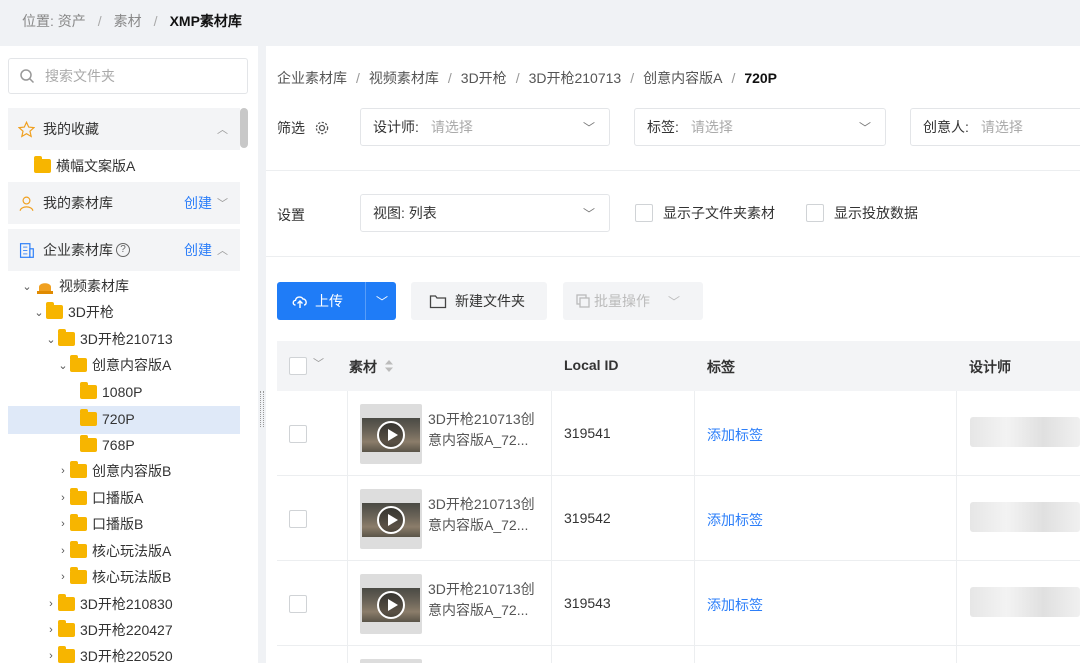  Describe the element at coordinates (108, 653) in the screenshot. I see `tree-item-3d-220520: › 3D开枪220520` at that location.